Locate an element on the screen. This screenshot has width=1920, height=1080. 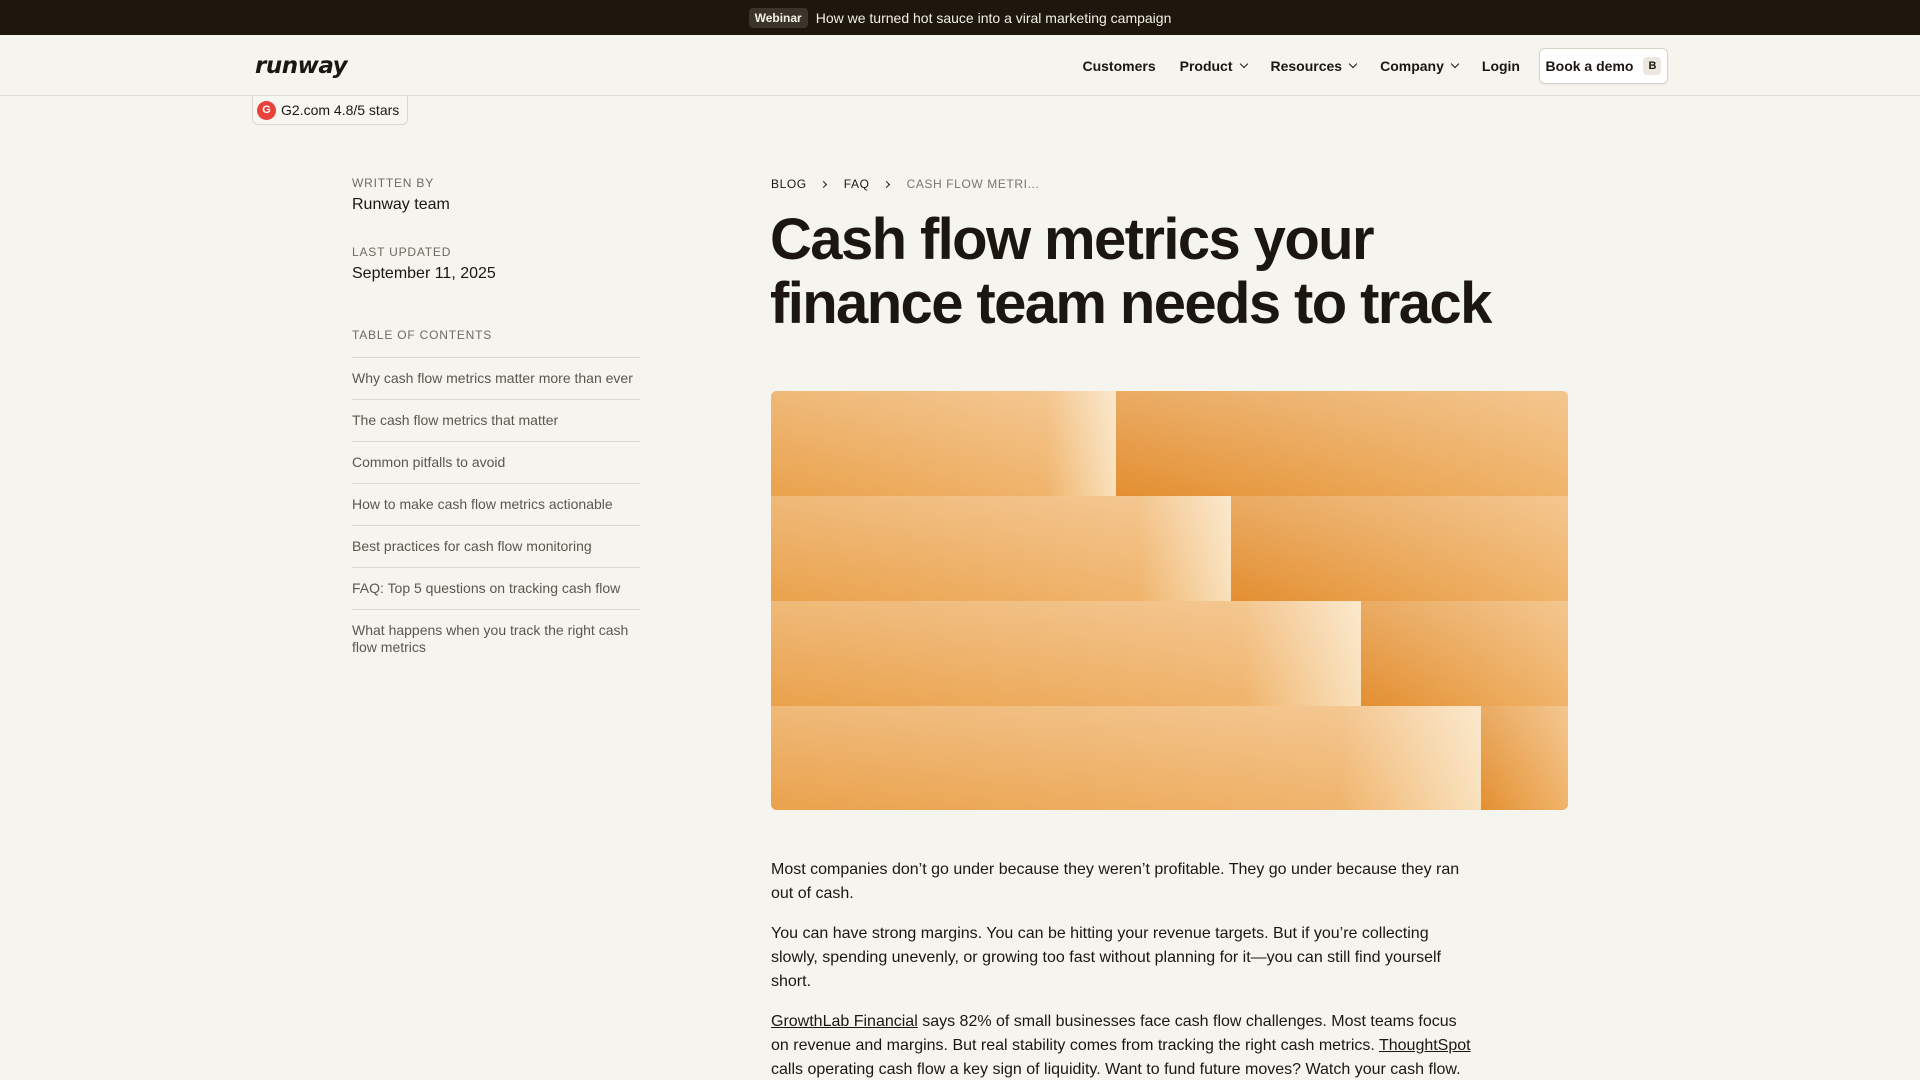
nav-company-label: Company is located at coordinates (1412, 65).